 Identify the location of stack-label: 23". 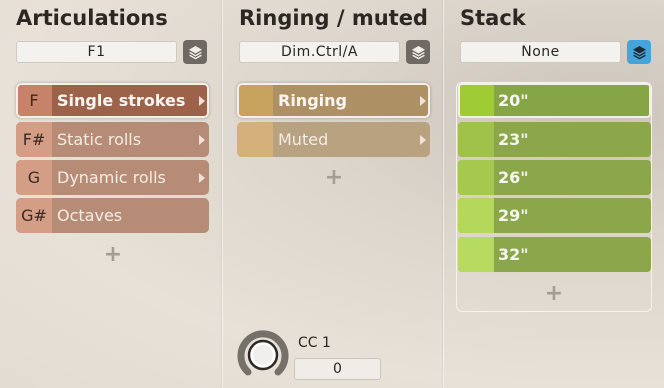
(513, 139).